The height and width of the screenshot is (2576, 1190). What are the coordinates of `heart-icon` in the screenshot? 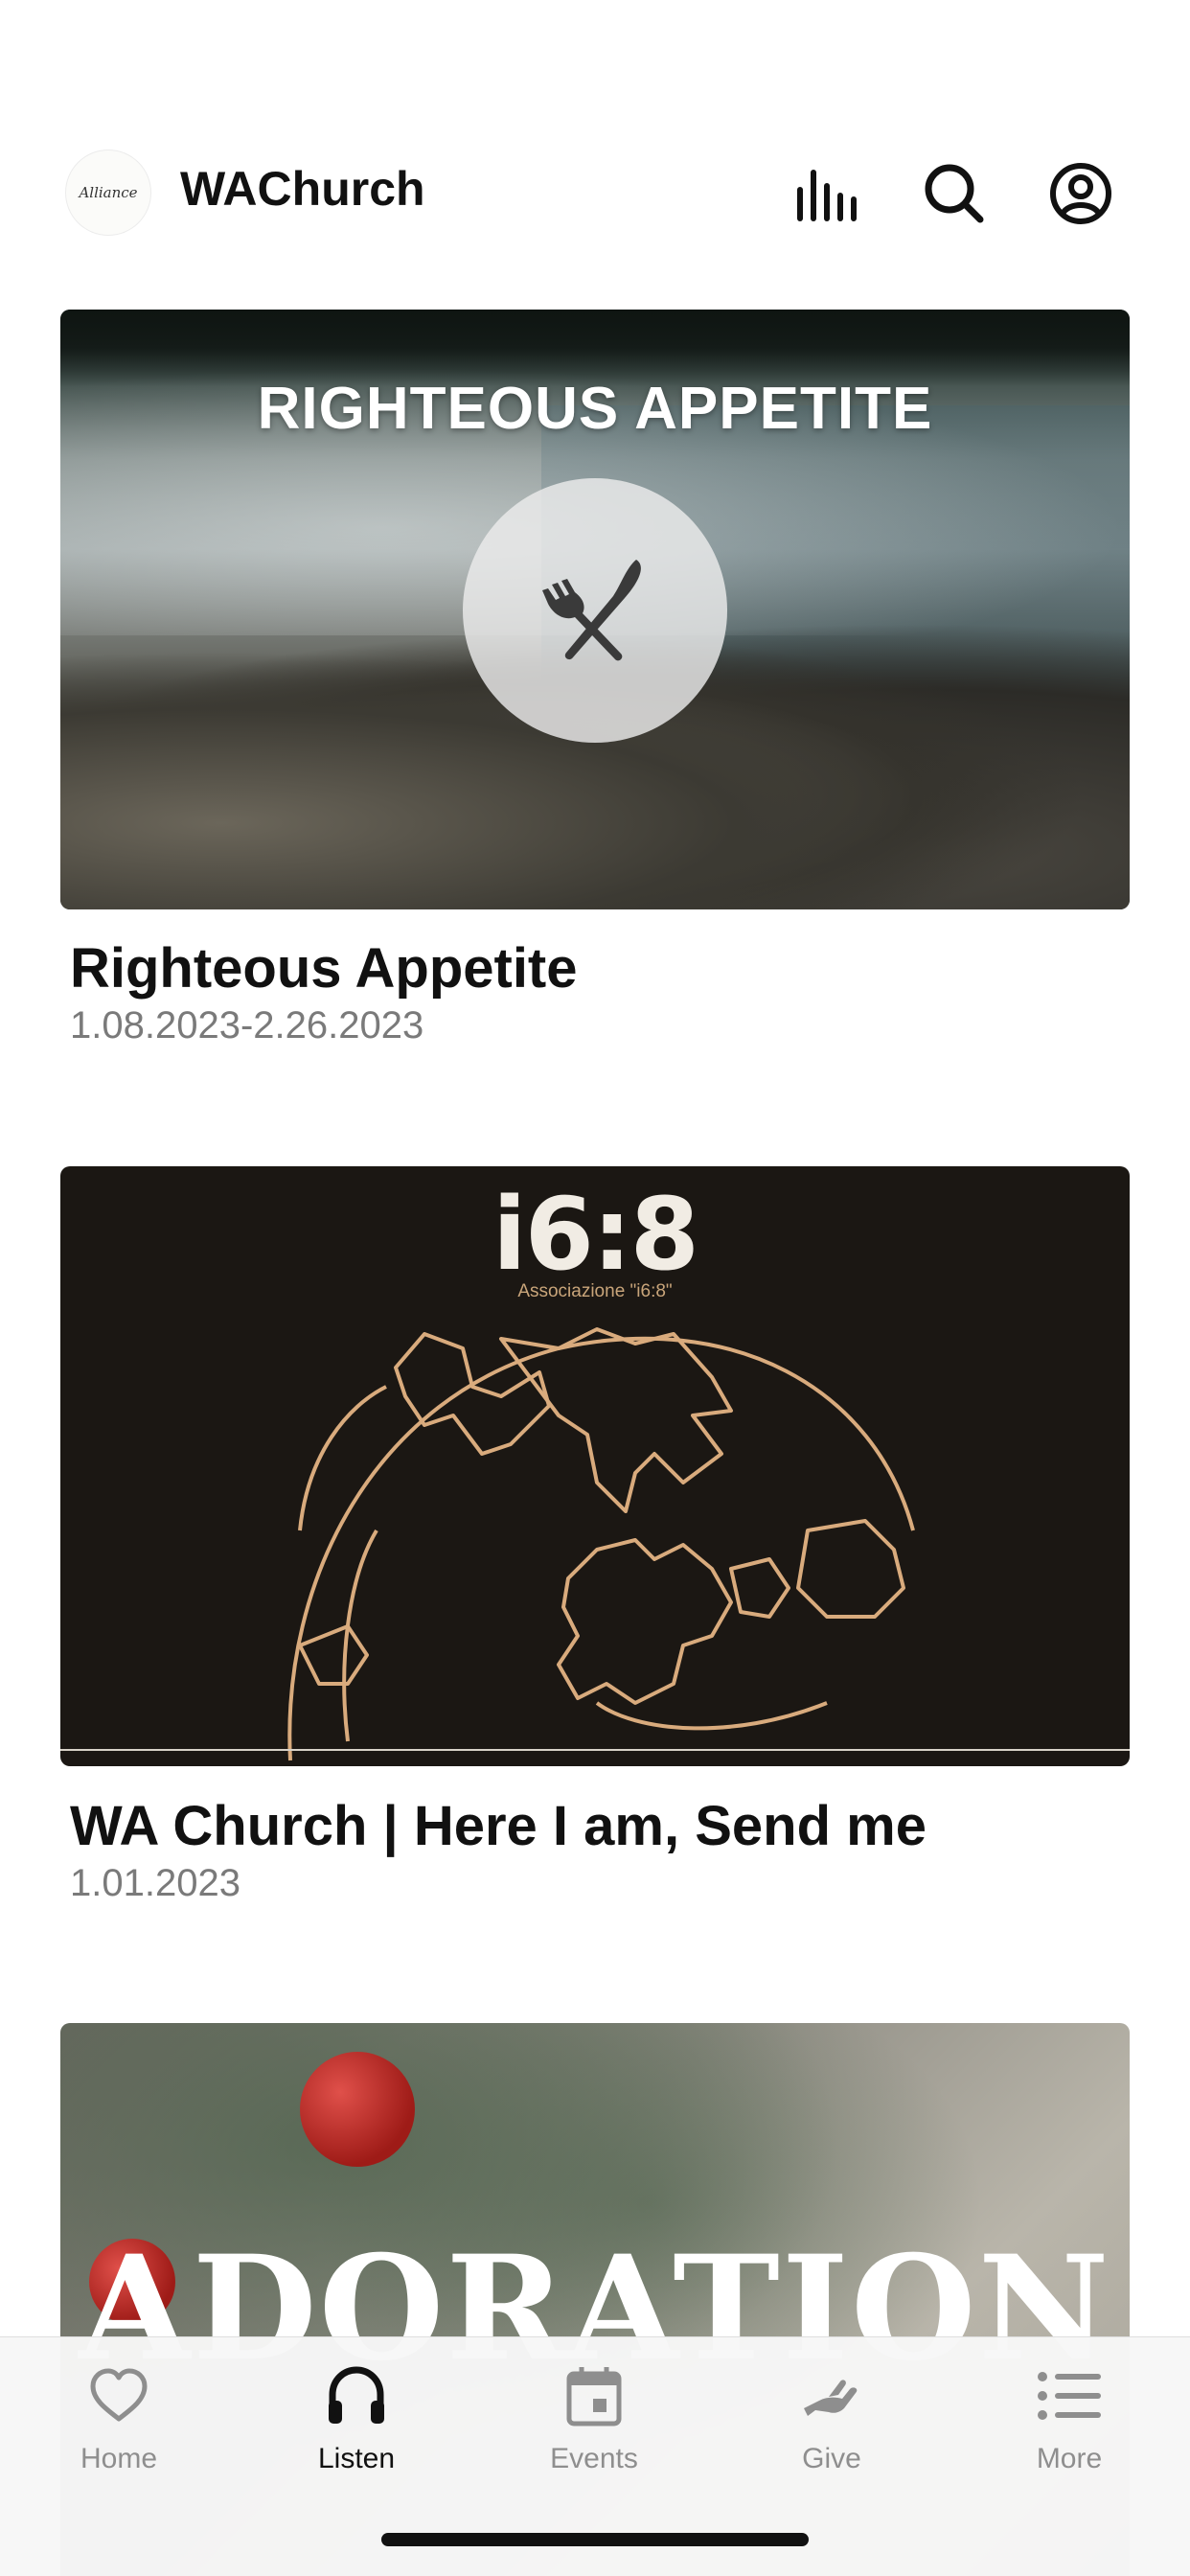 It's located at (119, 2395).